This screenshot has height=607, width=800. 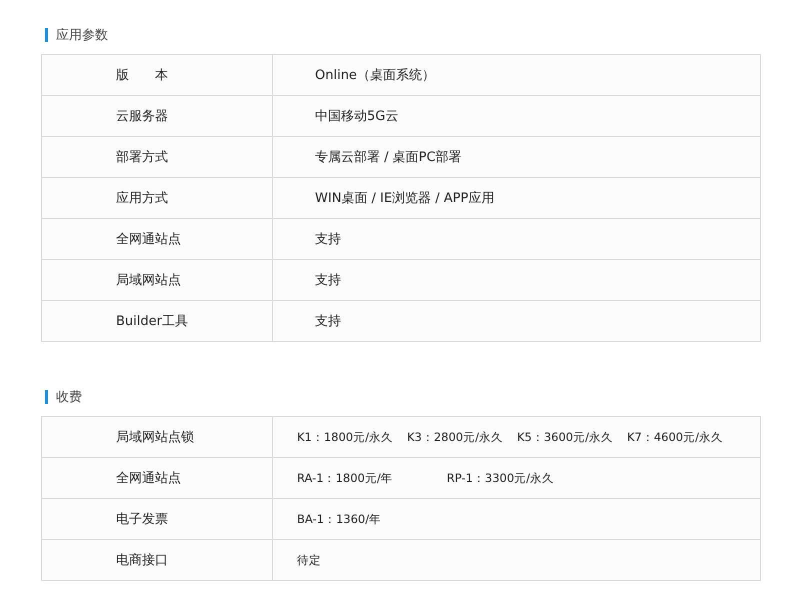 I want to click on section-title: 收费, so click(x=69, y=397).